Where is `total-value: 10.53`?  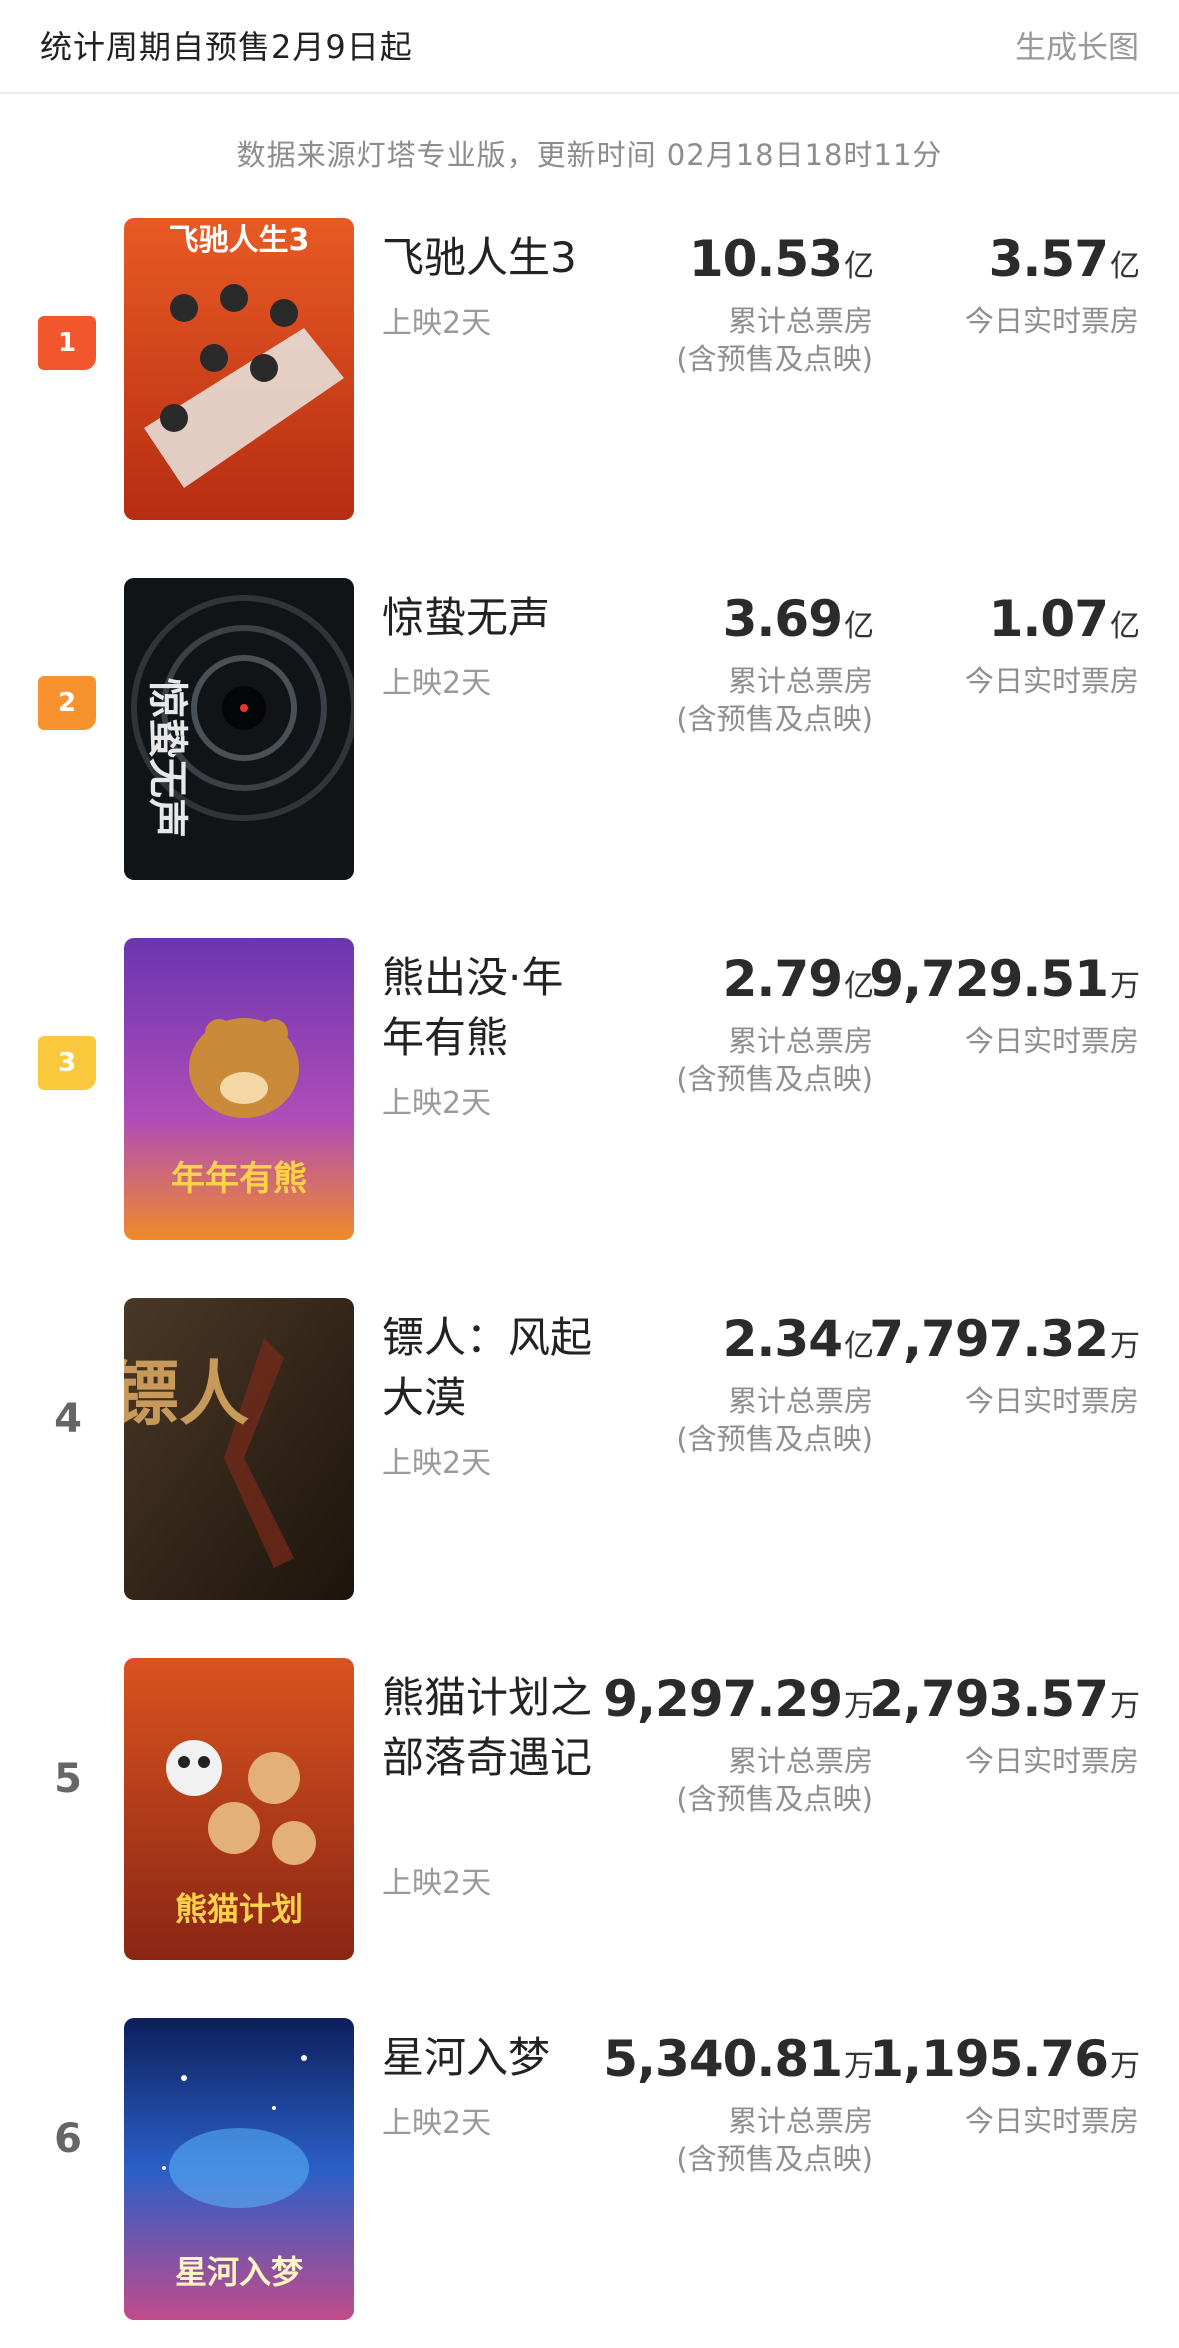 total-value: 10.53 is located at coordinates (765, 259).